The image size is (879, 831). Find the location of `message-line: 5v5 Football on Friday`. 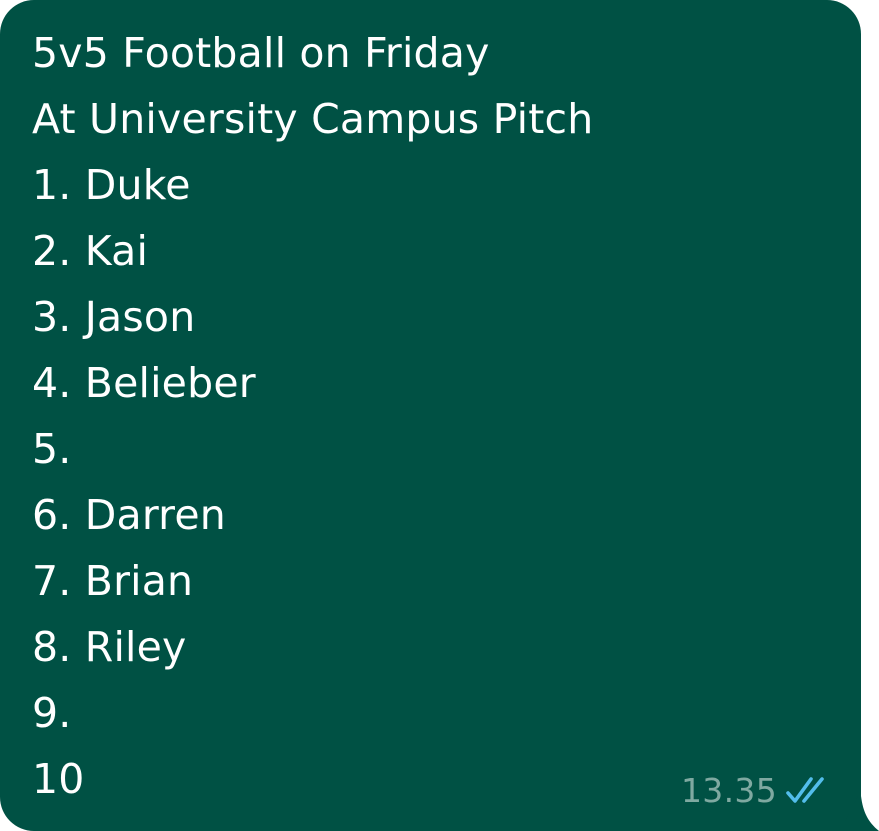

message-line: 5v5 Football on Friday is located at coordinates (261, 53).